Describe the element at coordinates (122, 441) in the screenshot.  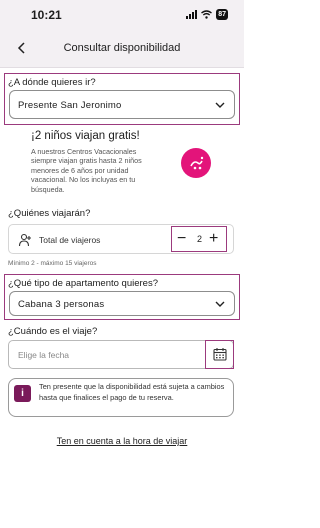
I see `travel-info-link: Ten en cuenta a la hora de viajar` at that location.